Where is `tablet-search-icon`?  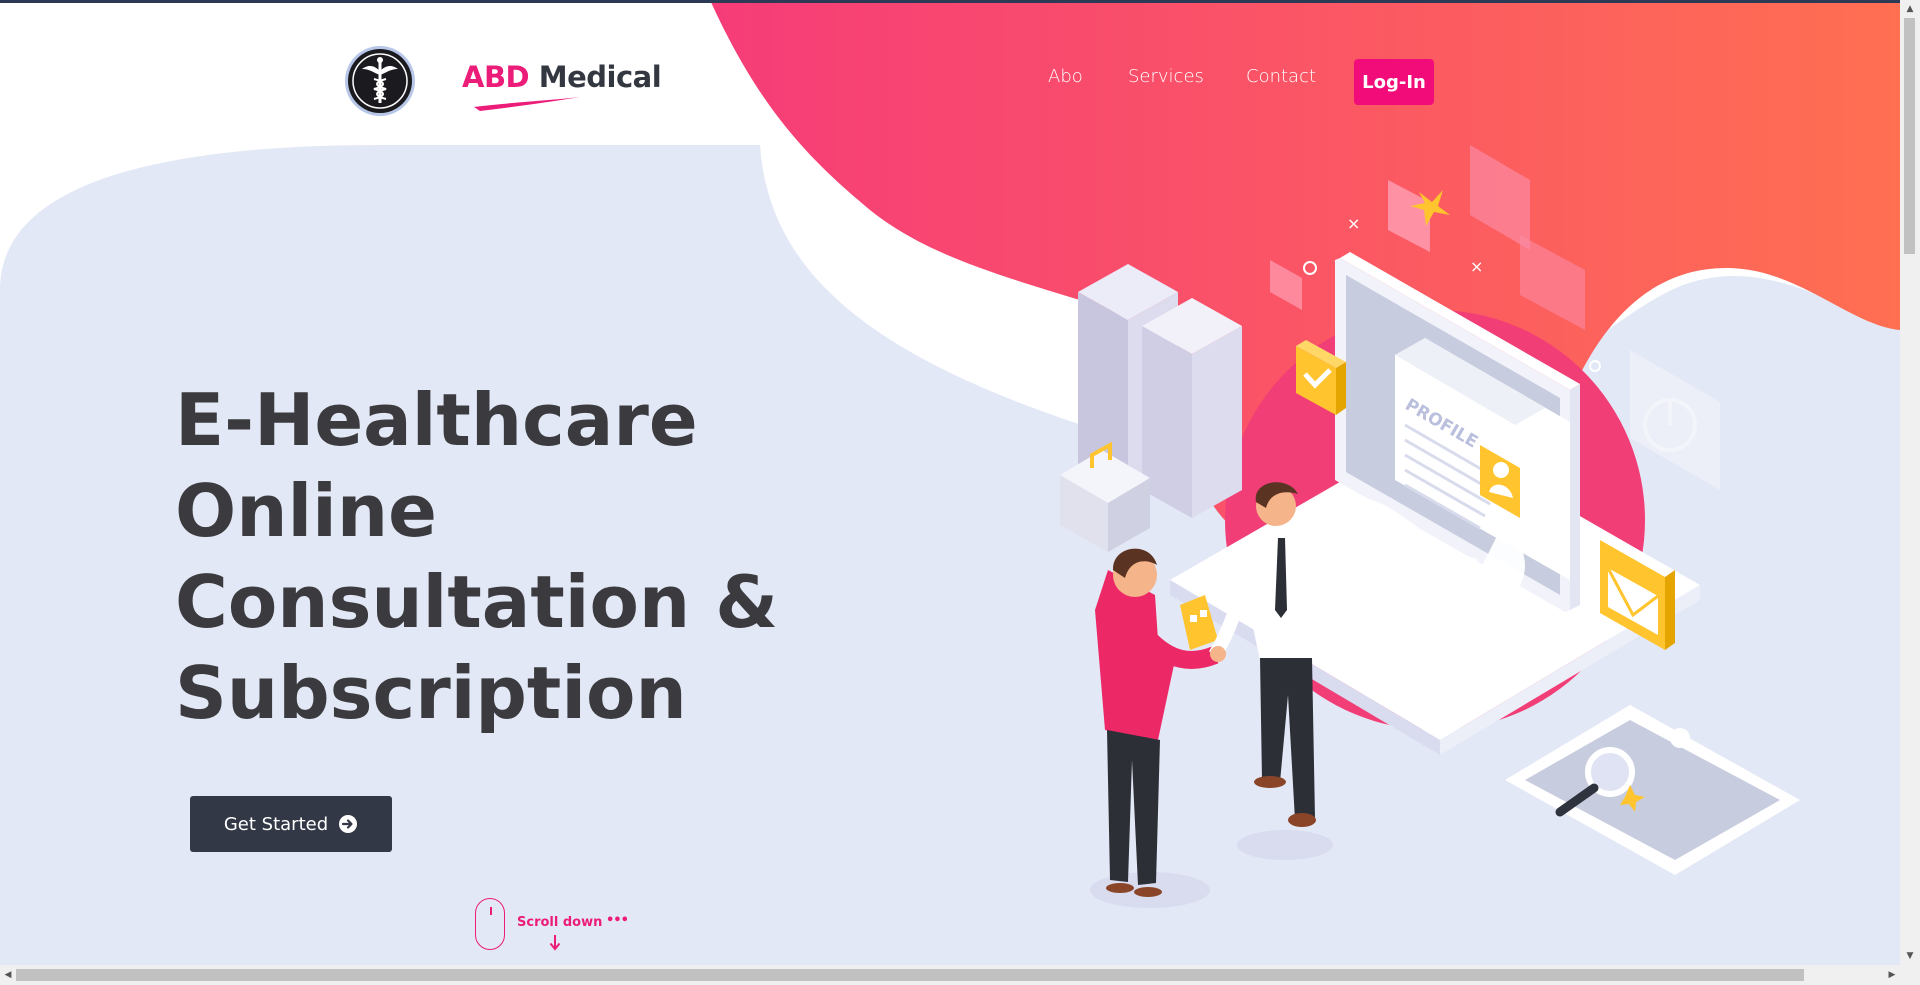 tablet-search-icon is located at coordinates (1652, 790).